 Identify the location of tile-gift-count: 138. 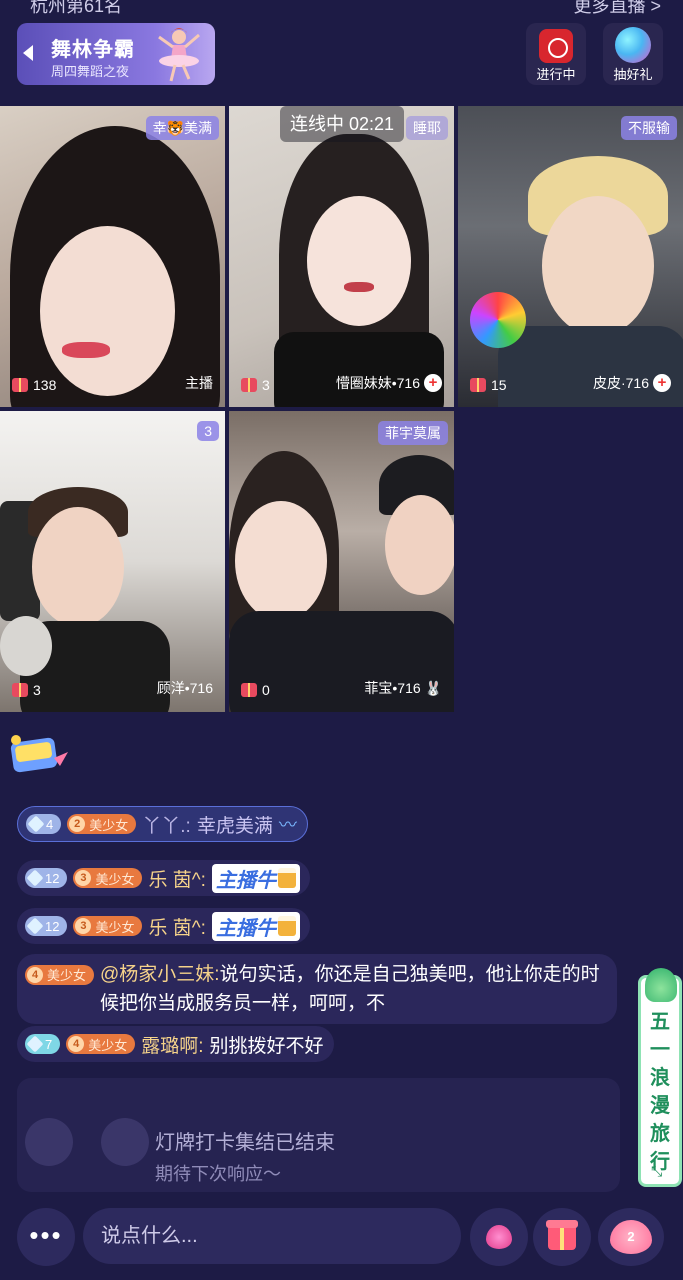
(34, 385).